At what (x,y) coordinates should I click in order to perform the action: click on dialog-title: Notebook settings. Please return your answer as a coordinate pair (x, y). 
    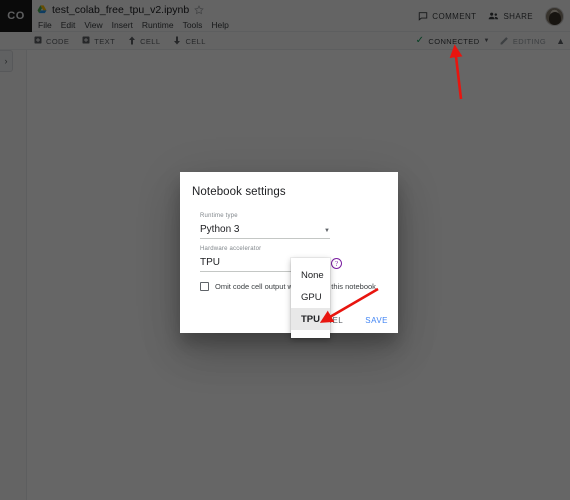
    Looking at the image, I should click on (239, 192).